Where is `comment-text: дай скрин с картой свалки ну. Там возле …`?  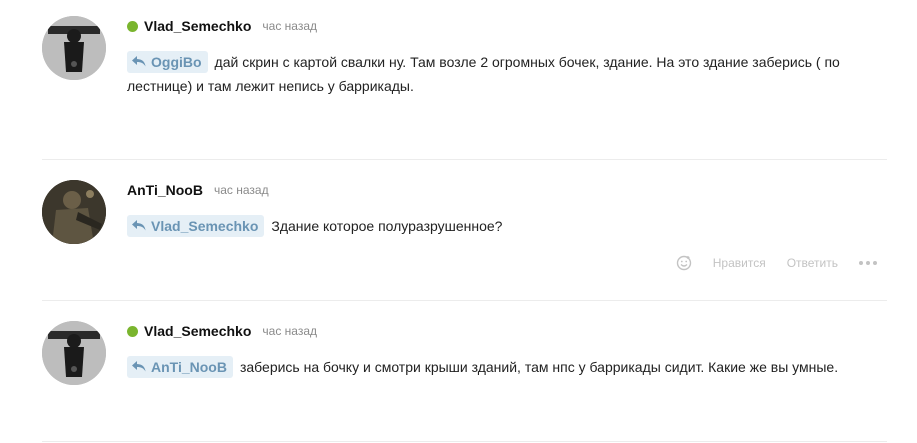 comment-text: дай скрин с картой свалки ну. Там возле … is located at coordinates (483, 74).